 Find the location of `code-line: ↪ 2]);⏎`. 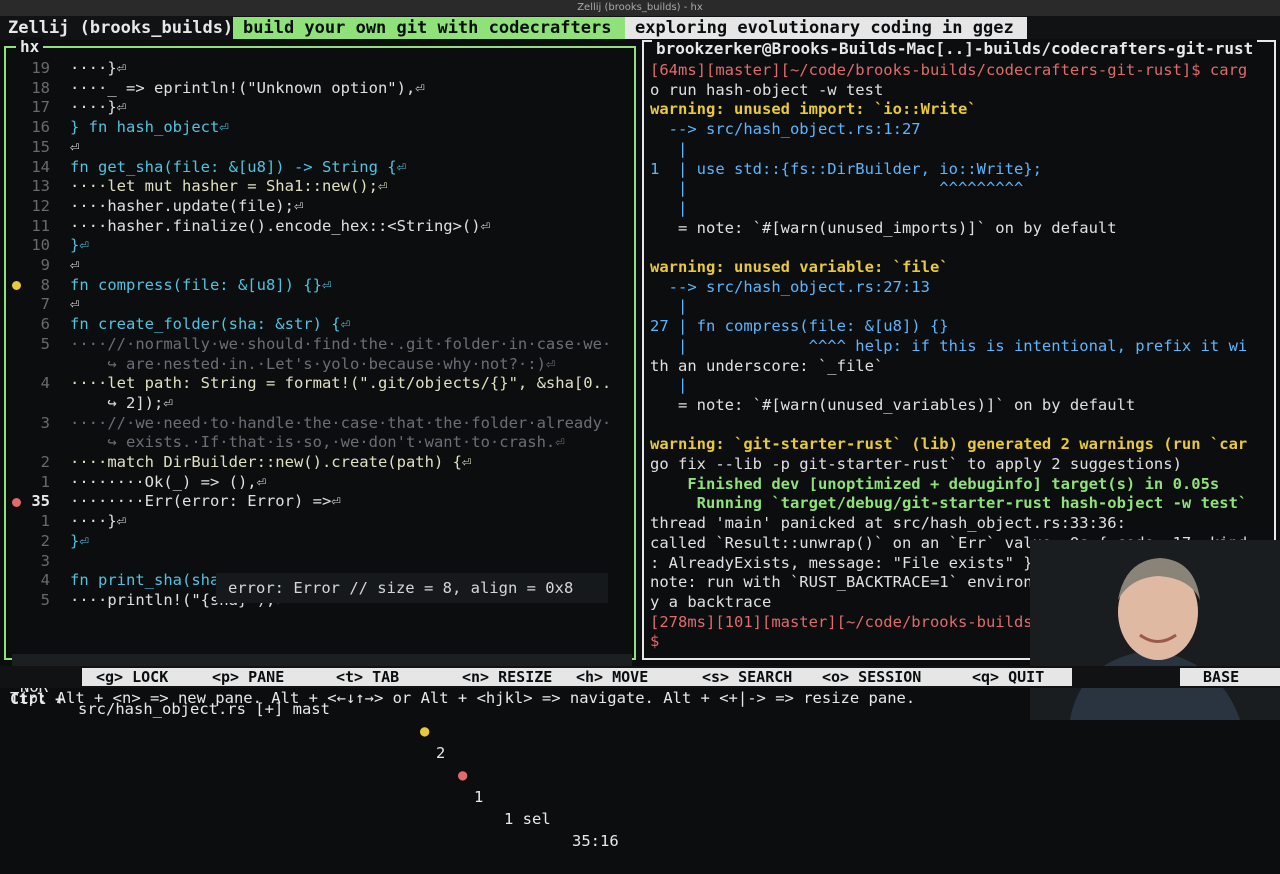

code-line: ↪ 2]);⏎ is located at coordinates (316, 403).